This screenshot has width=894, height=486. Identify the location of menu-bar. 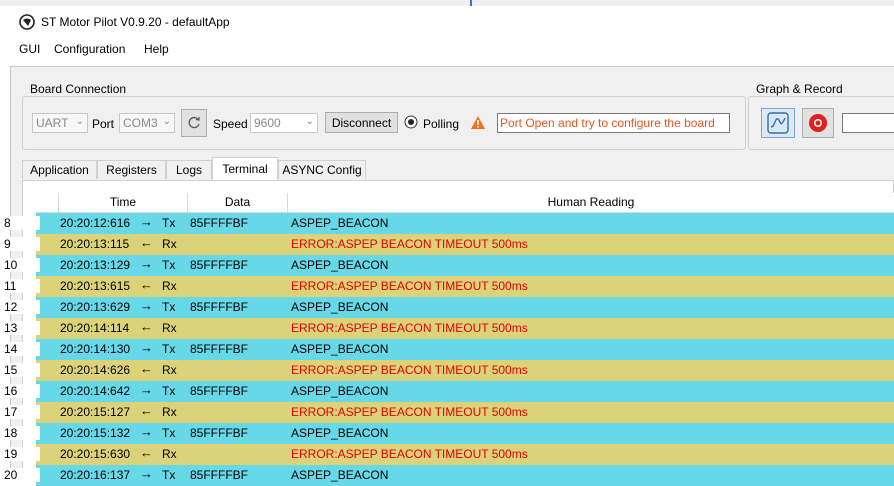
(447, 49).